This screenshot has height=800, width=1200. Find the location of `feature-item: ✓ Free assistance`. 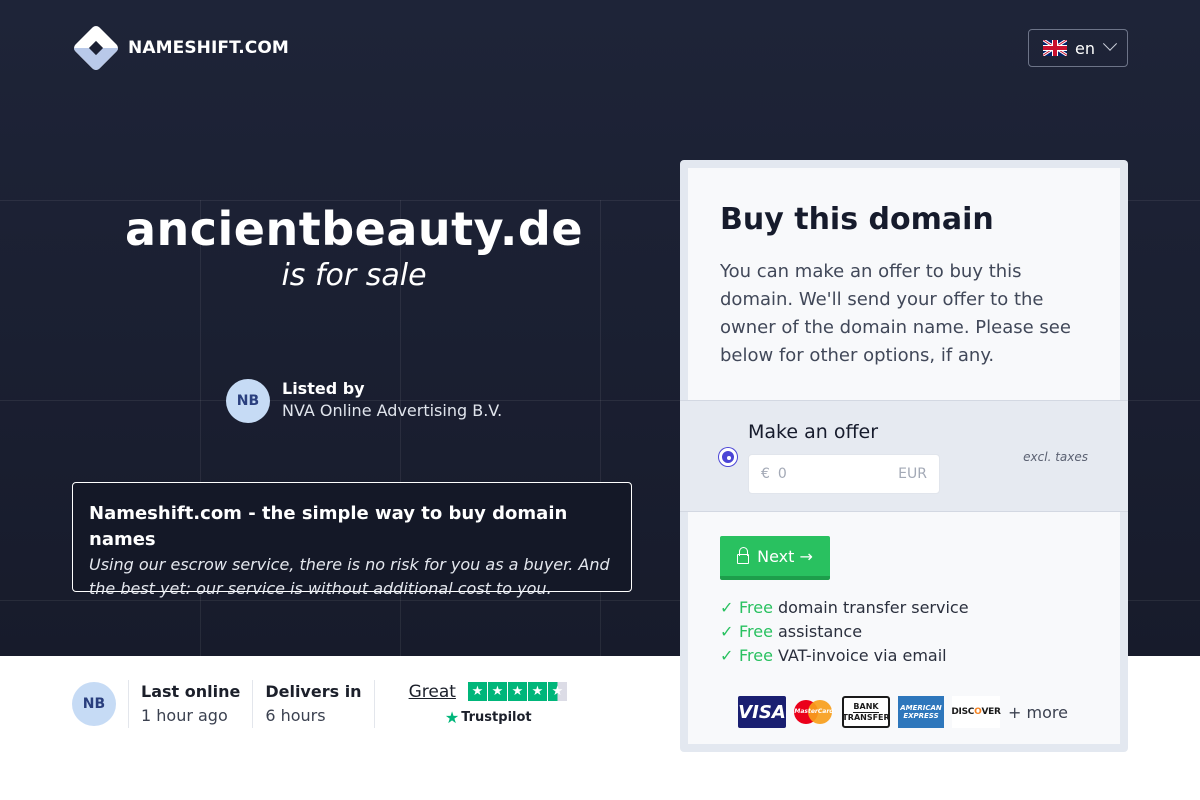

feature-item: ✓ Free assistance is located at coordinates (844, 632).